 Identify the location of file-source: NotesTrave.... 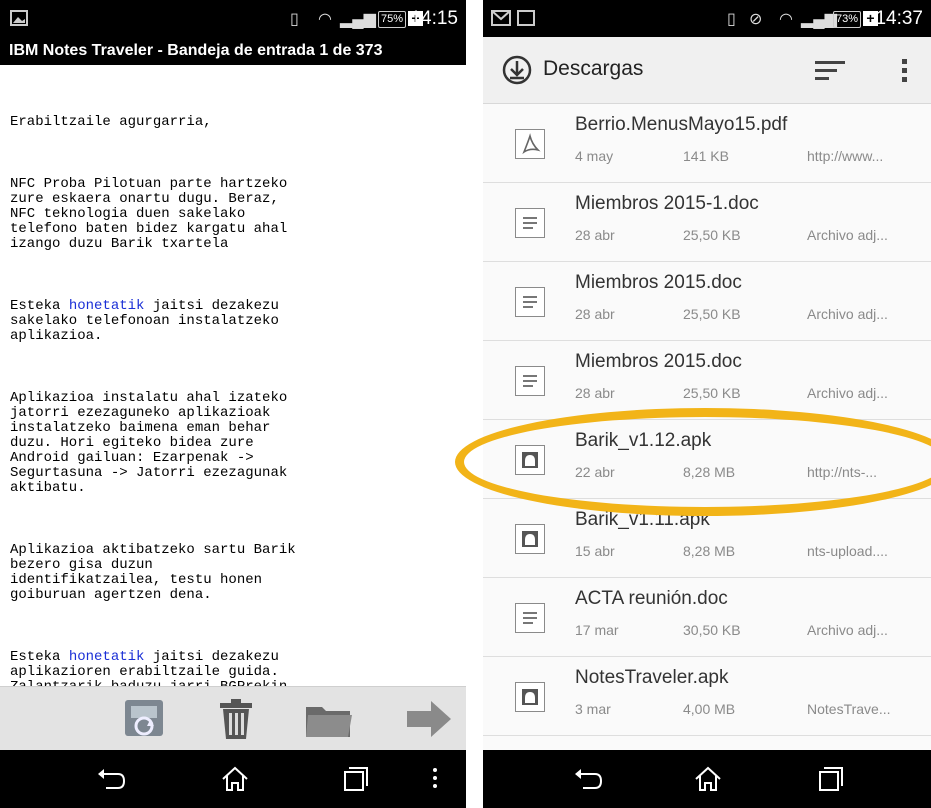
(849, 709).